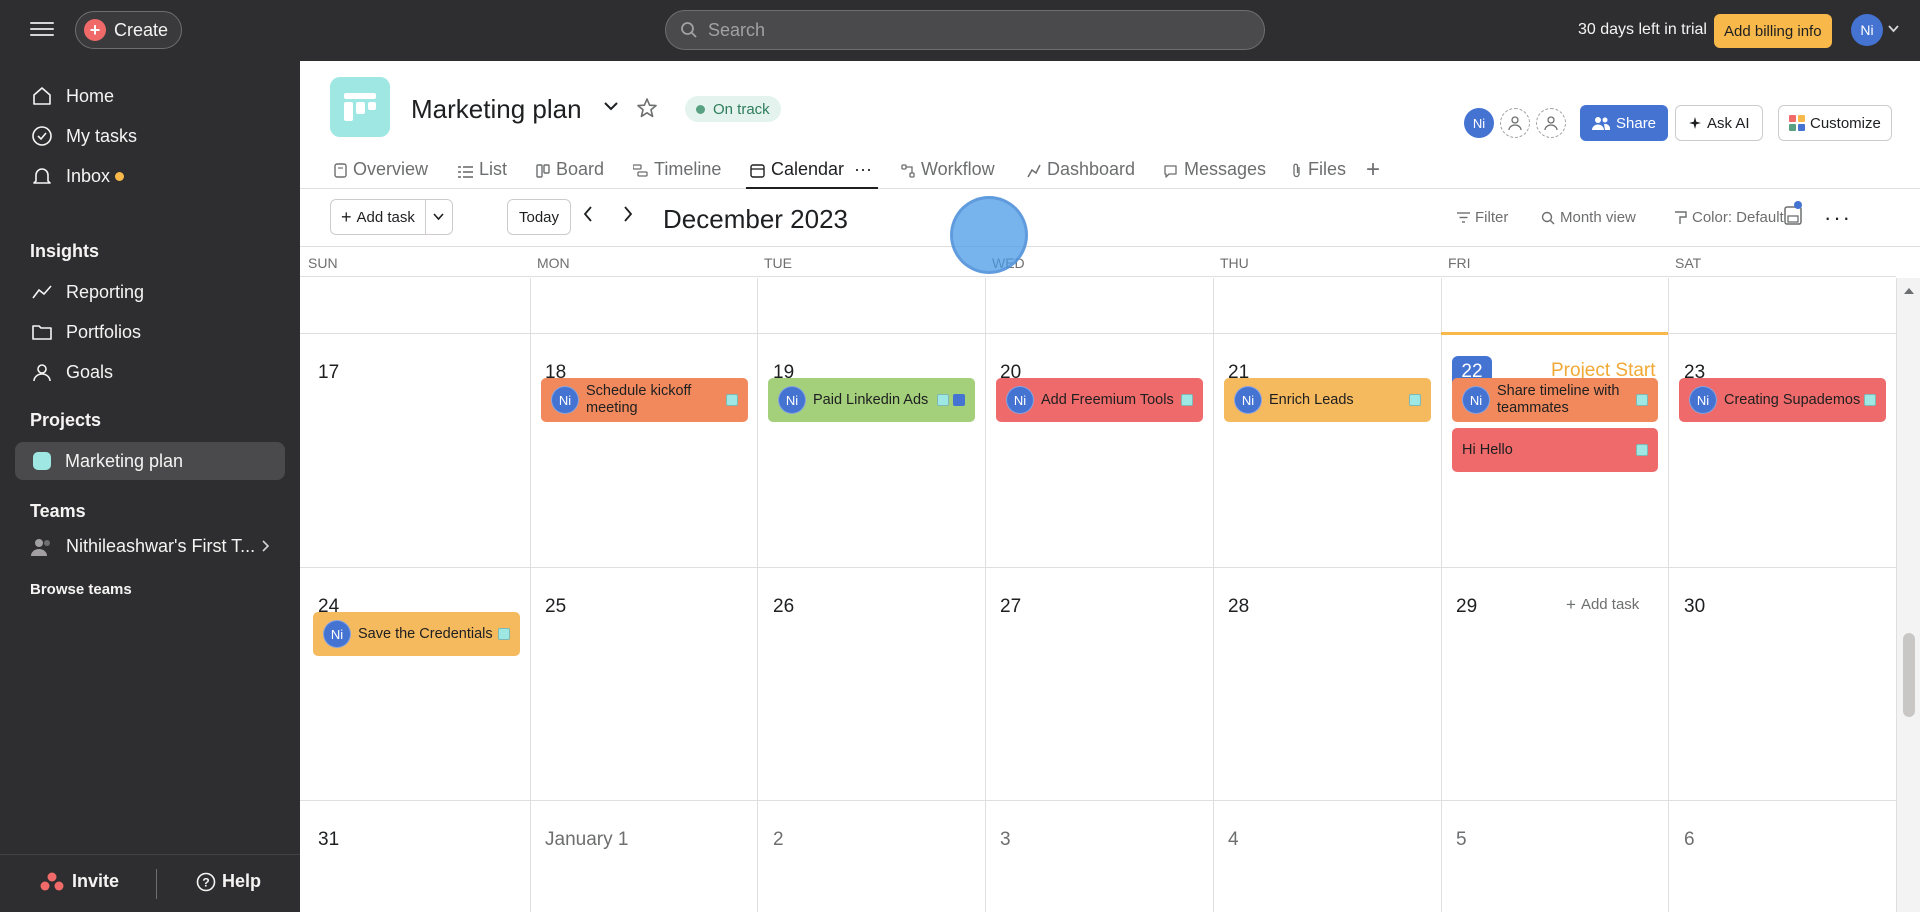 This screenshot has height=912, width=1920. What do you see at coordinates (42, 547) in the screenshot?
I see `team-icon` at bounding box center [42, 547].